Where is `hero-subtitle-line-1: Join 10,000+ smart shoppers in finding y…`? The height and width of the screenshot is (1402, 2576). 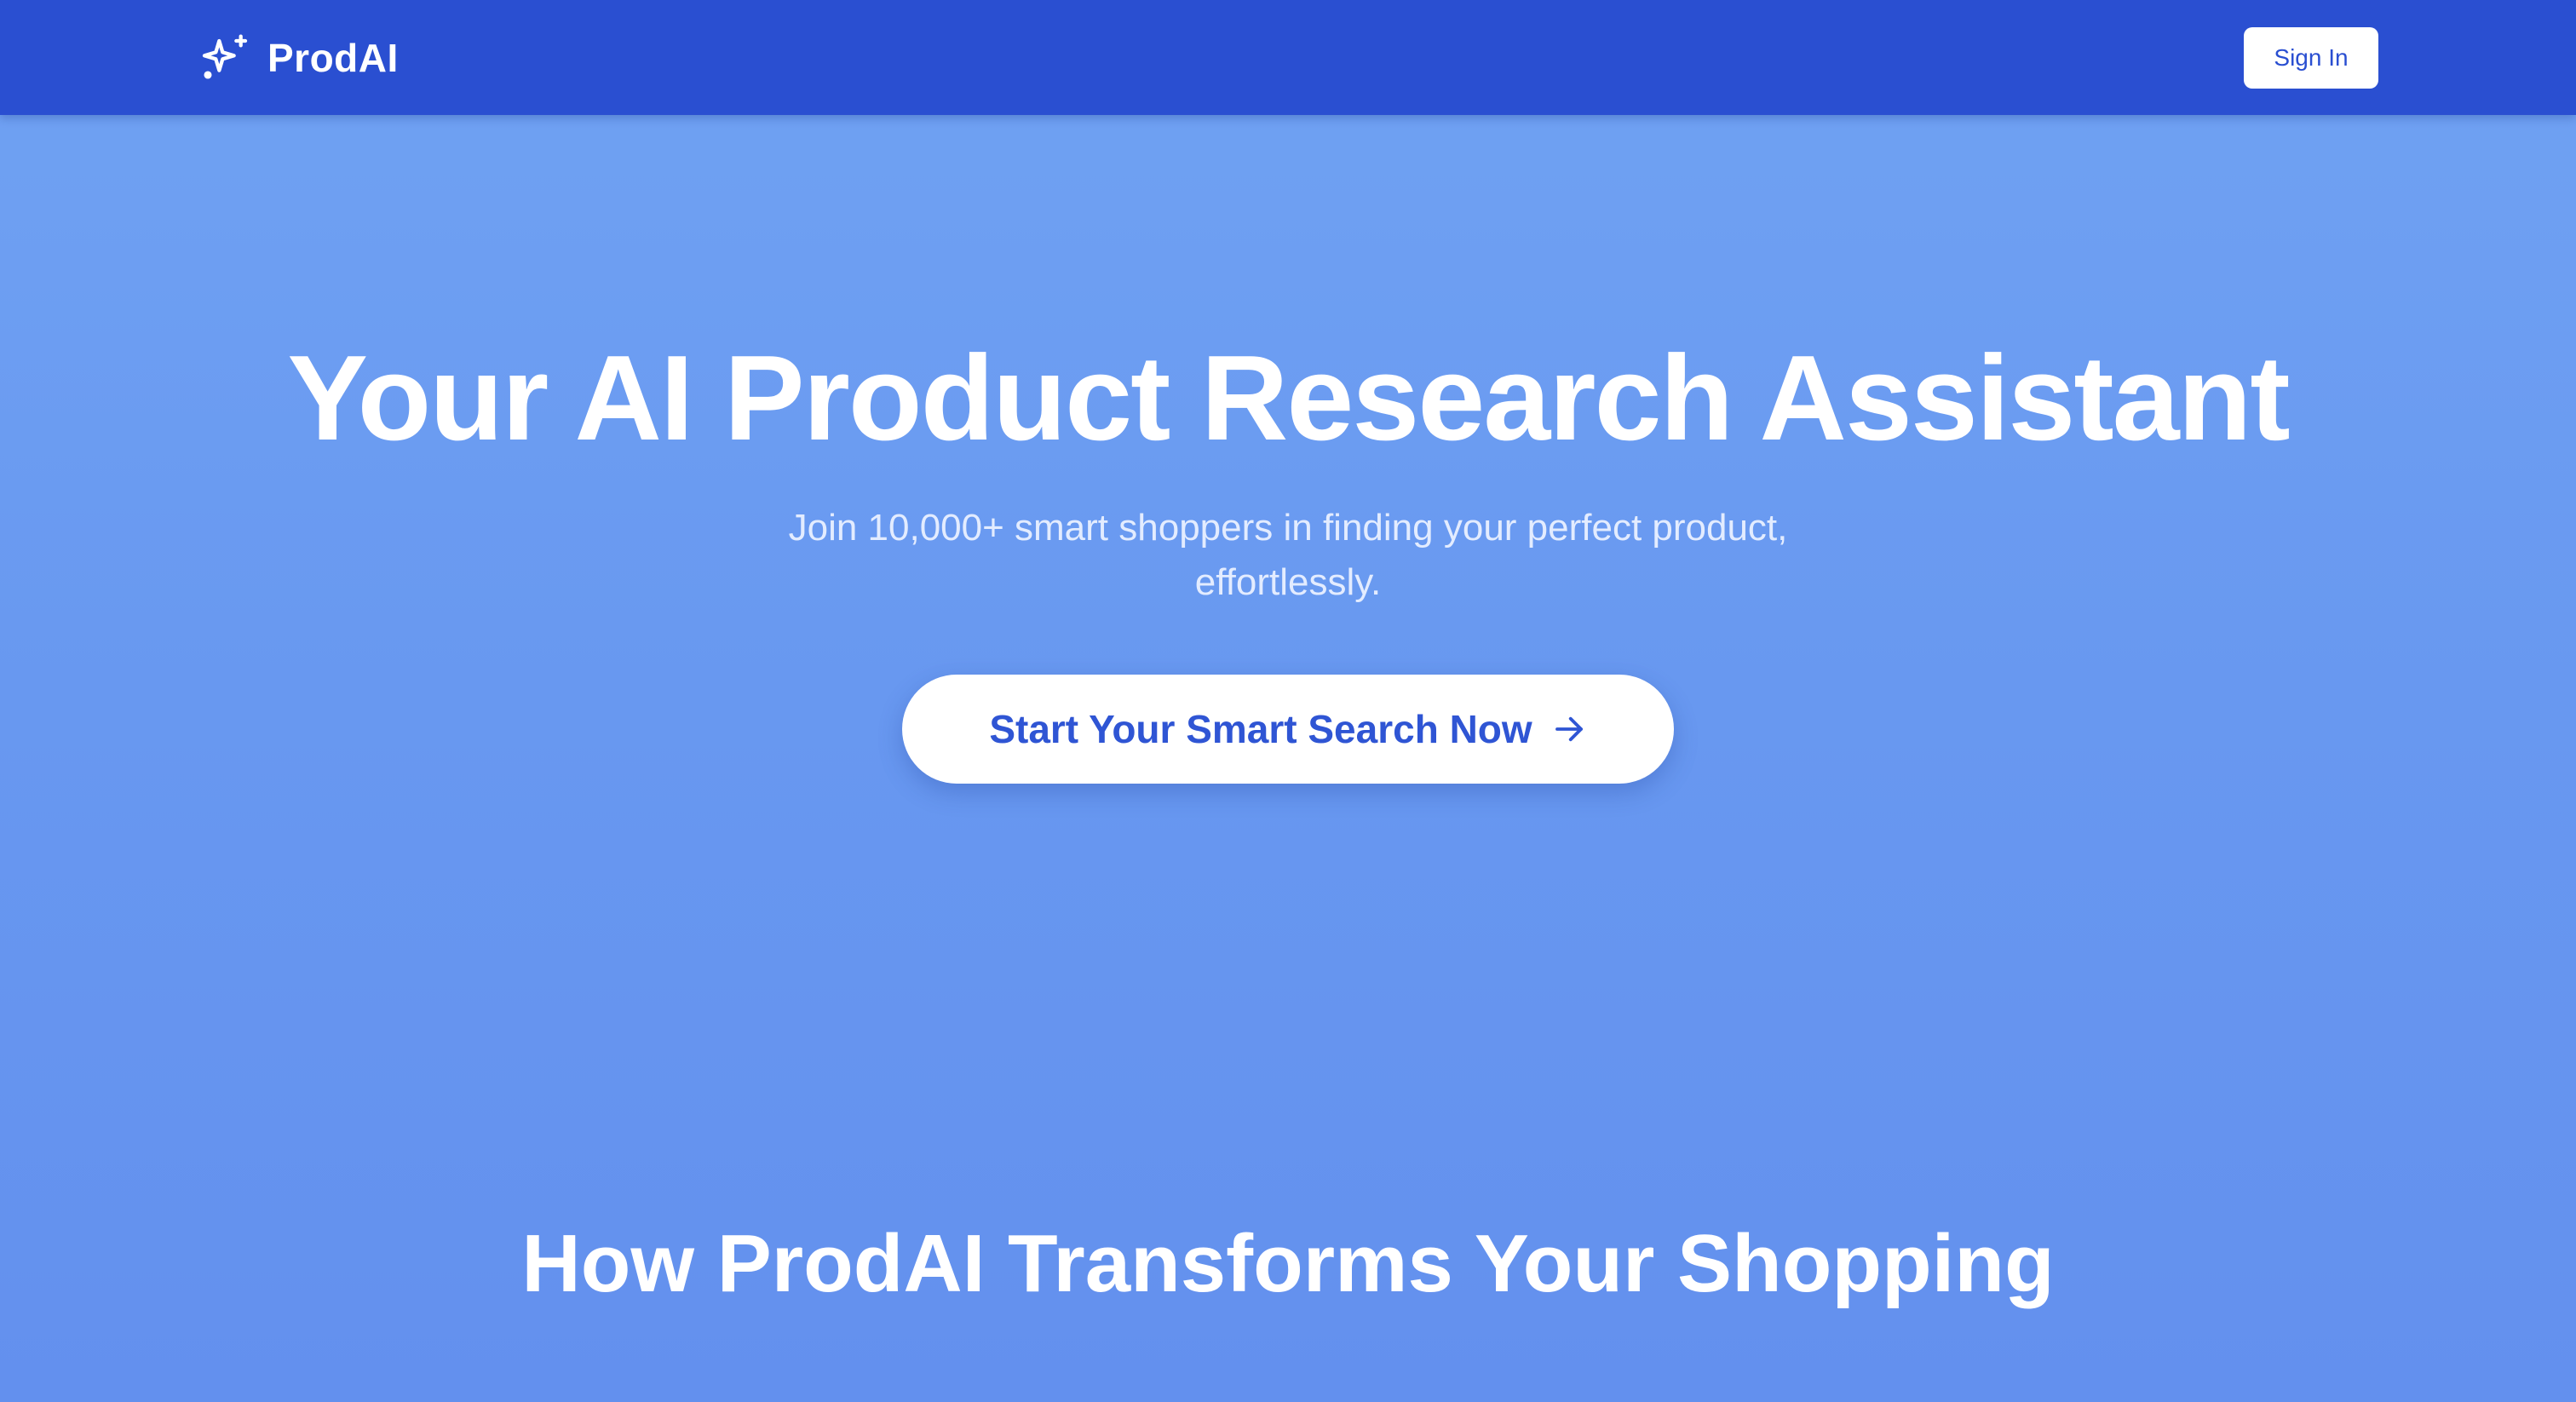
hero-subtitle-line-1: Join 10,000+ smart shoppers in finding y… is located at coordinates (1288, 528).